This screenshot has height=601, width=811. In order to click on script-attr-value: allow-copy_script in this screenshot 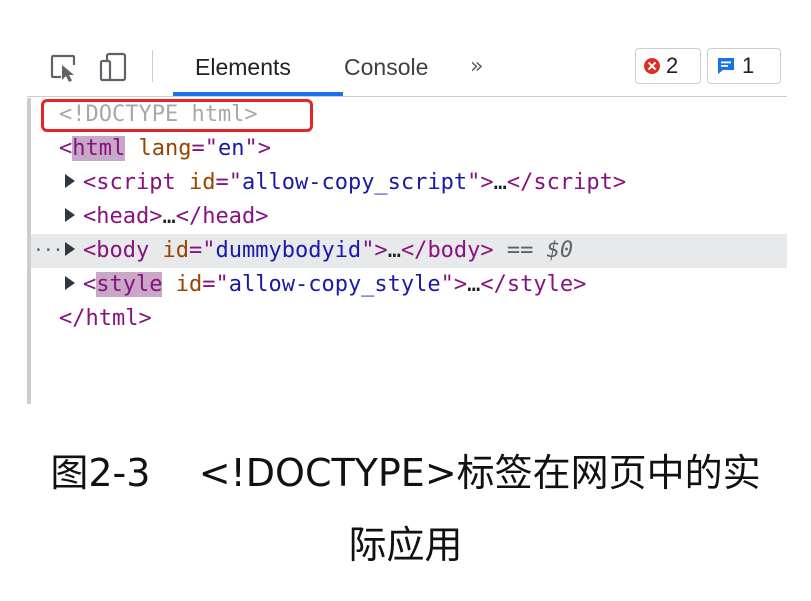, I will do `click(354, 182)`.